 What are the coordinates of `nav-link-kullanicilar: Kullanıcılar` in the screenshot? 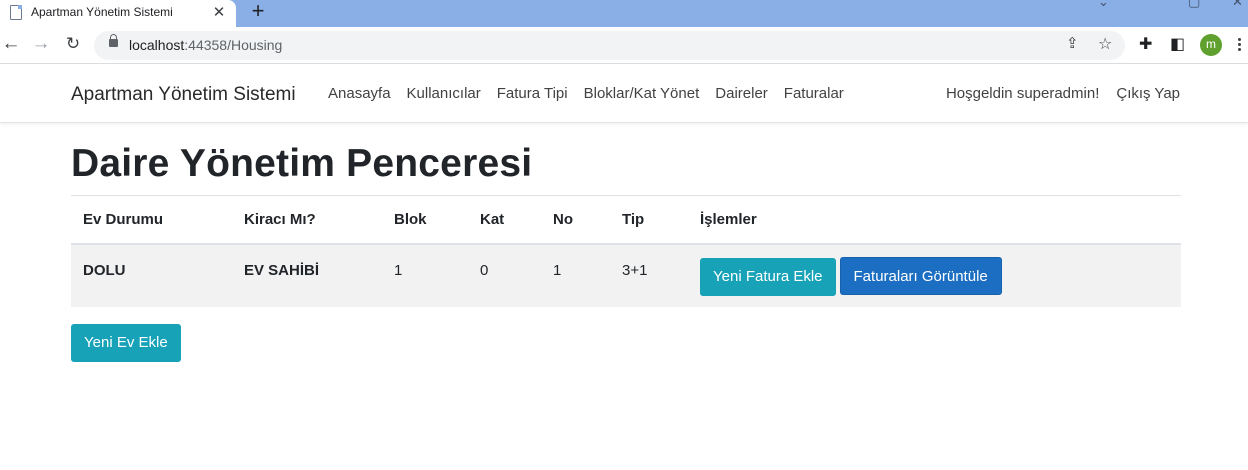 It's located at (444, 93).